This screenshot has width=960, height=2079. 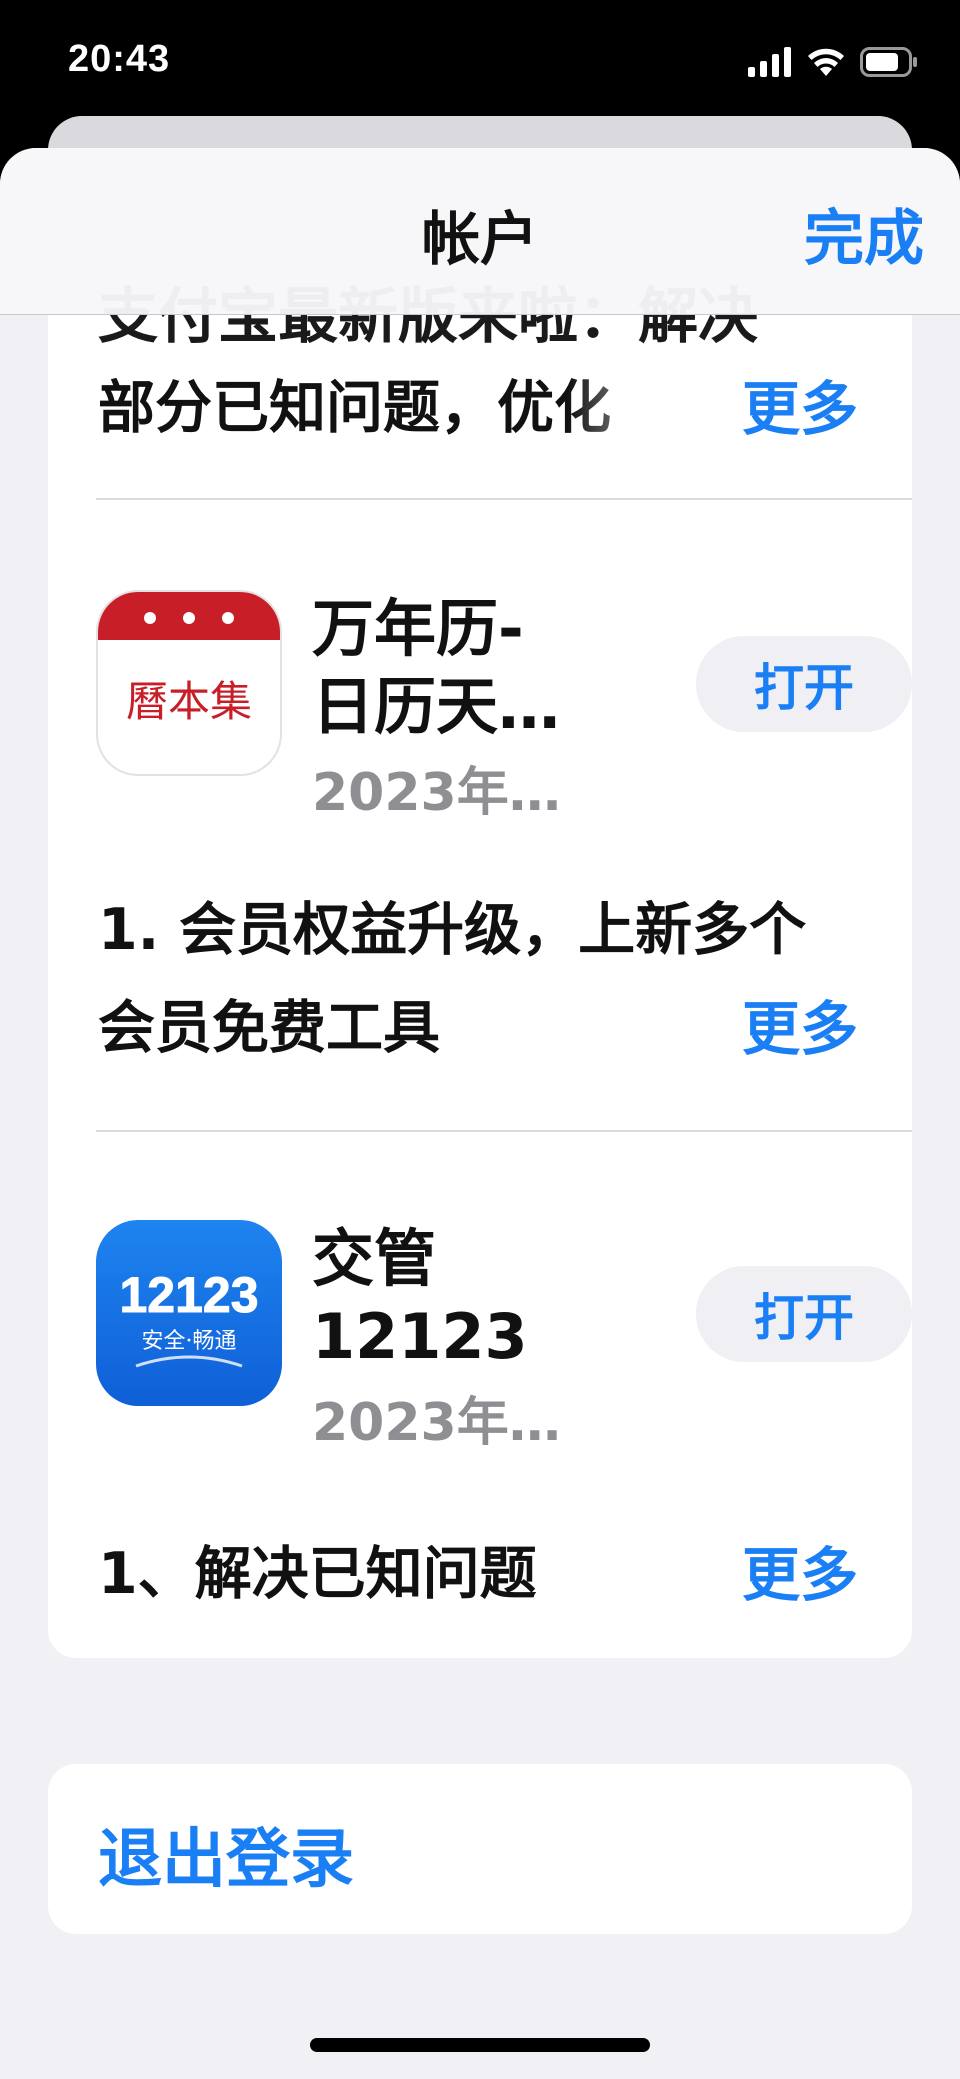 What do you see at coordinates (188, 1295) in the screenshot?
I see `traffic-icon-number: 12123` at bounding box center [188, 1295].